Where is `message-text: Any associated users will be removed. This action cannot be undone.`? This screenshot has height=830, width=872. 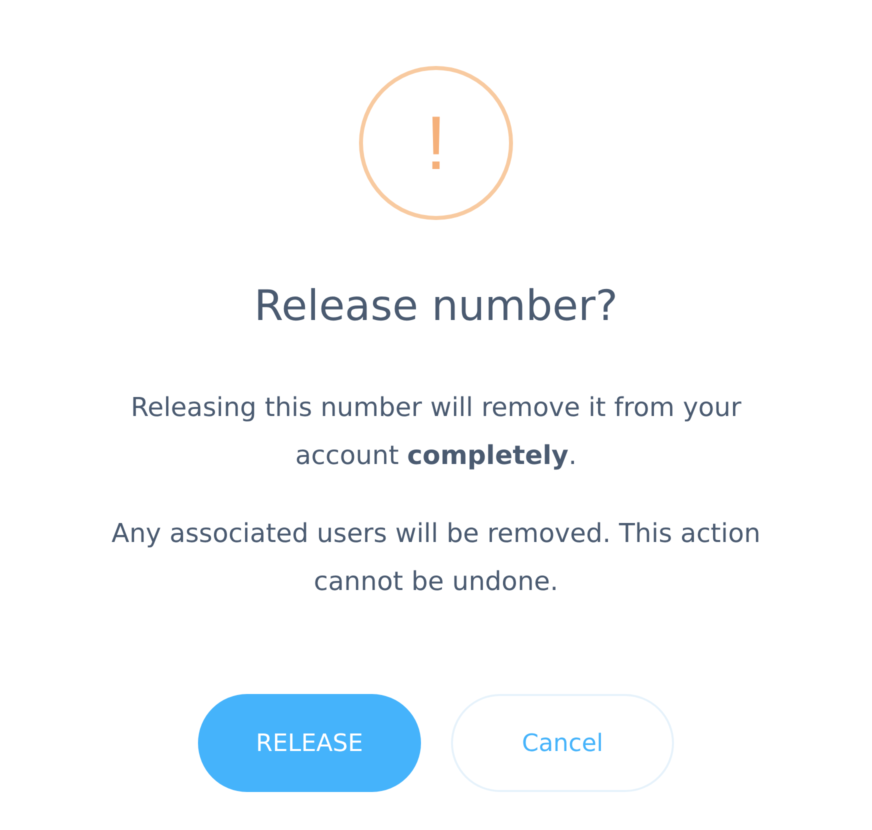
message-text: Any associated users will be removed. This action cannot be undone. is located at coordinates (436, 558).